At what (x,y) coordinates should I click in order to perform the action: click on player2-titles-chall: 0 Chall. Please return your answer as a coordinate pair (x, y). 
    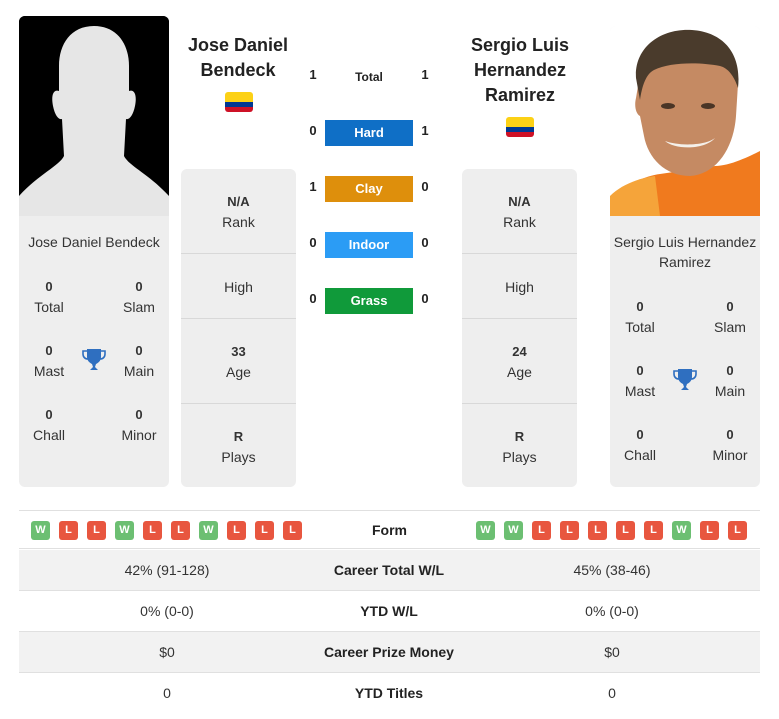
    Looking at the image, I should click on (640, 445).